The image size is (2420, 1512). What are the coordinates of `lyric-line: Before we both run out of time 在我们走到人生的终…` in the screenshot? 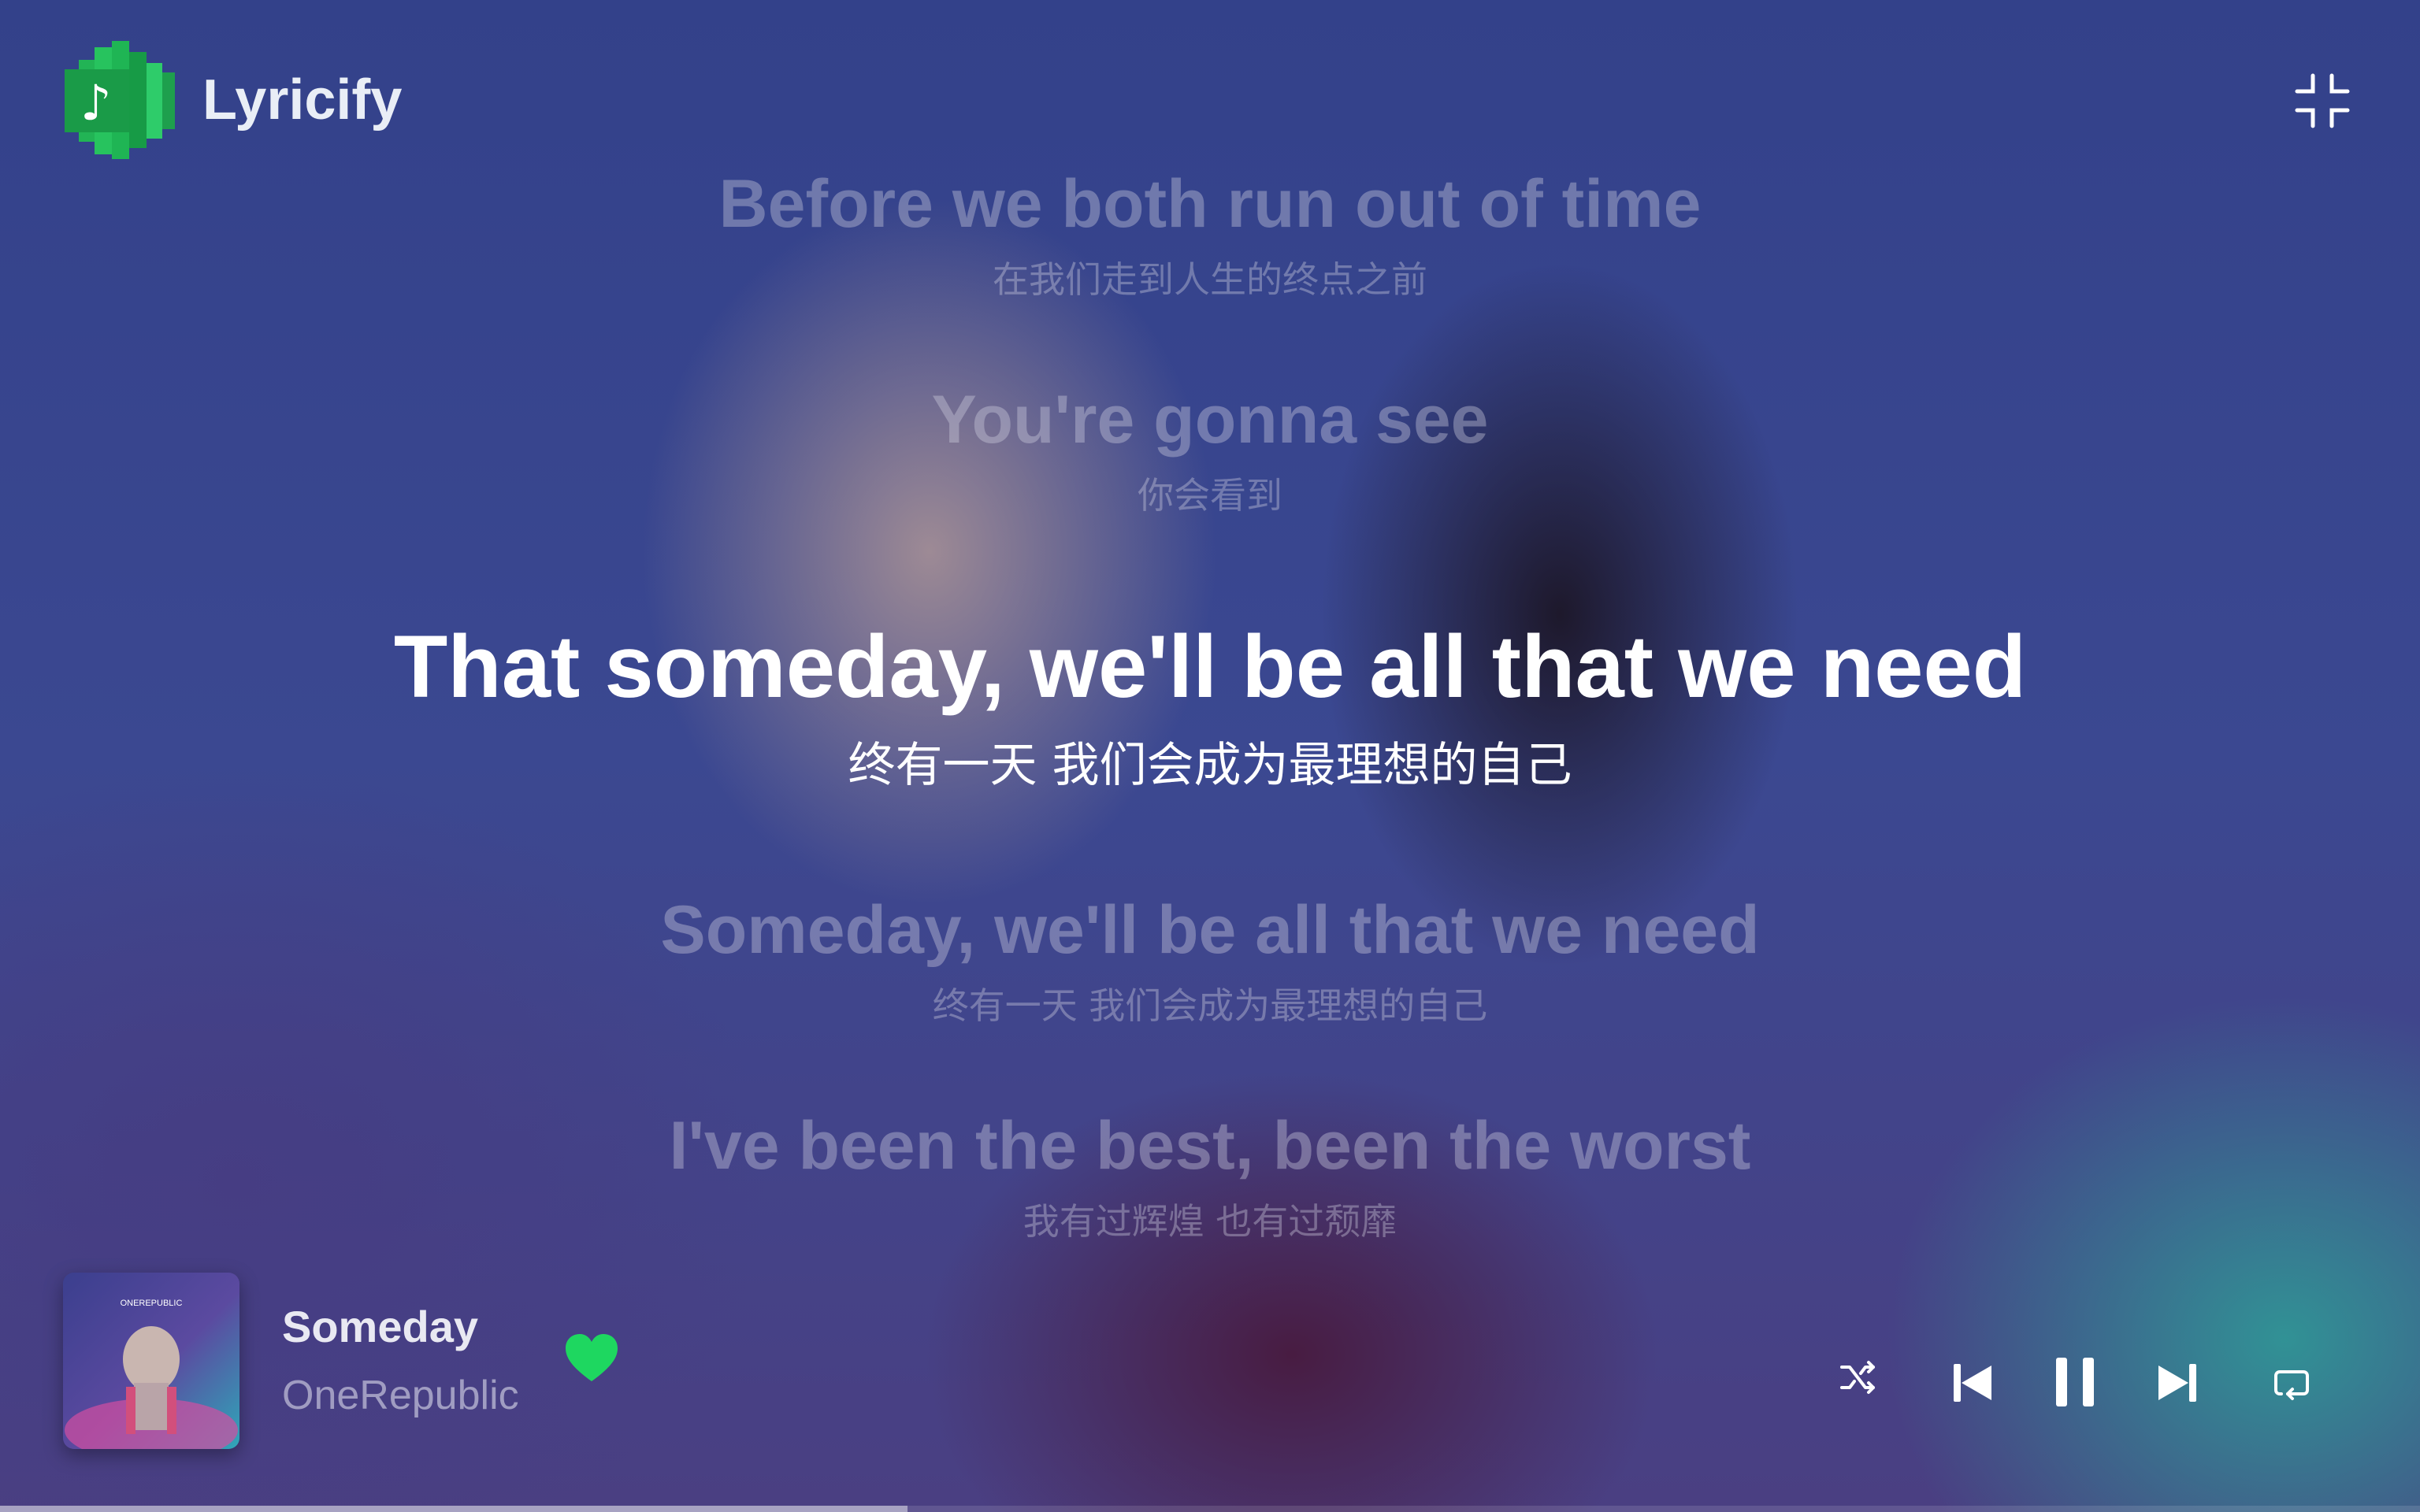 It's located at (1210, 234).